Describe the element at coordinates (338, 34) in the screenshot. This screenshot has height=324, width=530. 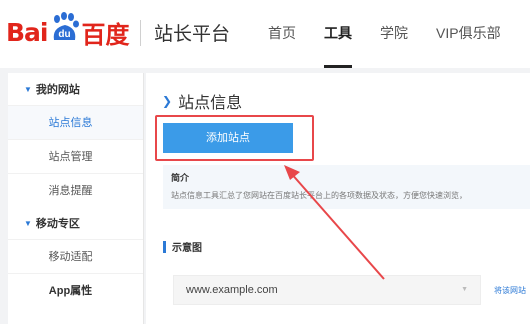
I see `nav-tools: 工具` at that location.